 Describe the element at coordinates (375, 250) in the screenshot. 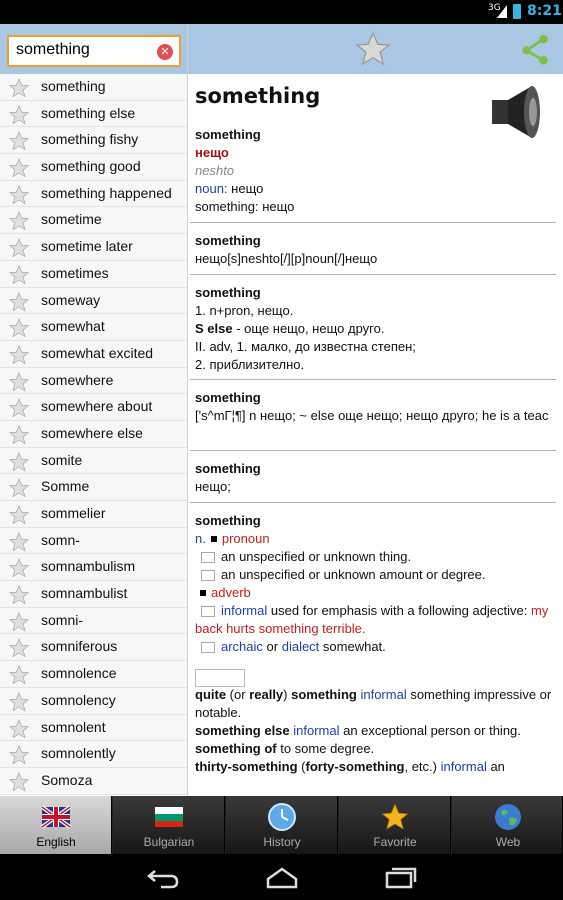

I see `entry-2: something нещо[s]neshto[/][p]noun[/]нещо` at that location.